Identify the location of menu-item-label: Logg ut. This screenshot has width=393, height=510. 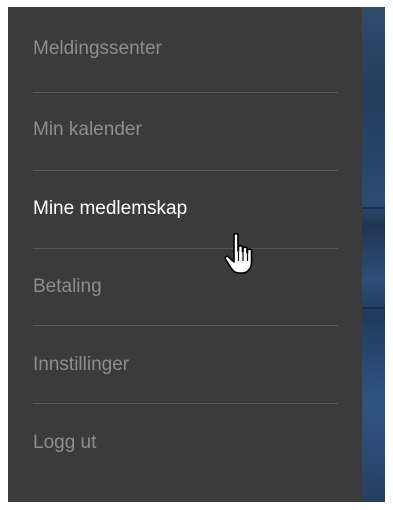
(65, 442).